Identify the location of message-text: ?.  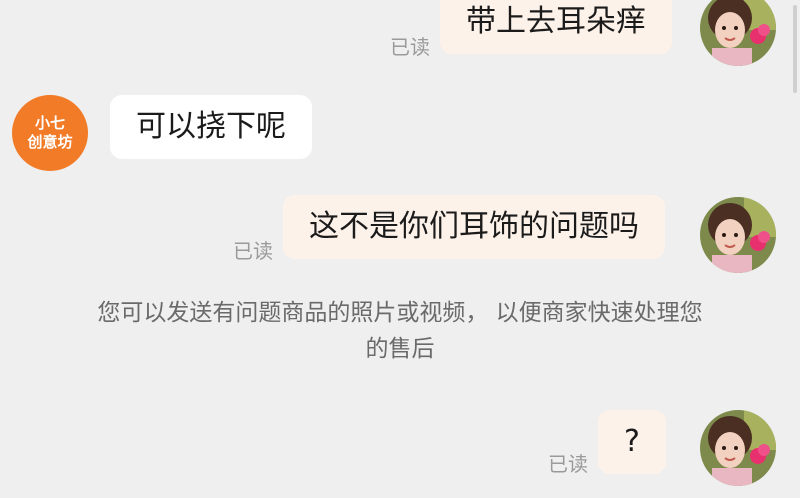
(632, 441).